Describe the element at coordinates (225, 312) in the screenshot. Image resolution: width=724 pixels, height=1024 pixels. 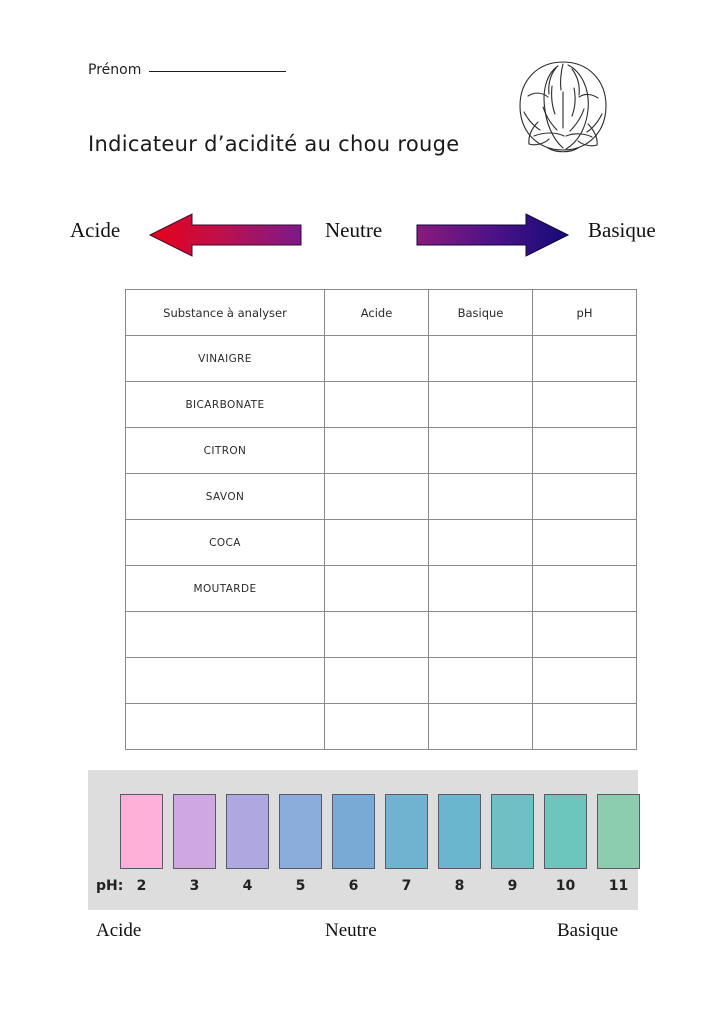
I see `column-header-substance: Substance à analyser` at that location.